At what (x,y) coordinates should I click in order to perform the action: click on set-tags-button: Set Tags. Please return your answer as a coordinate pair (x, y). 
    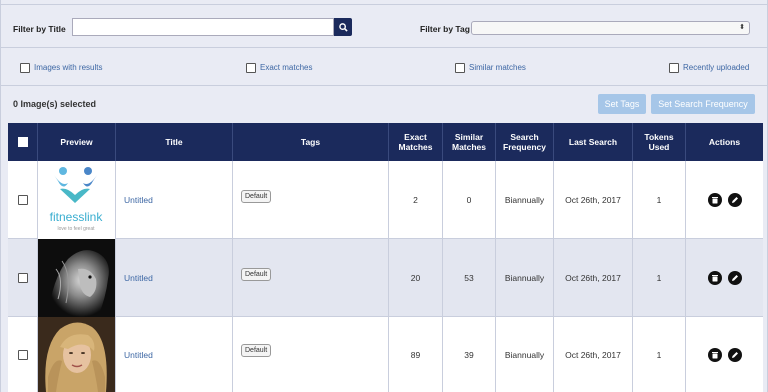
    Looking at the image, I should click on (622, 104).